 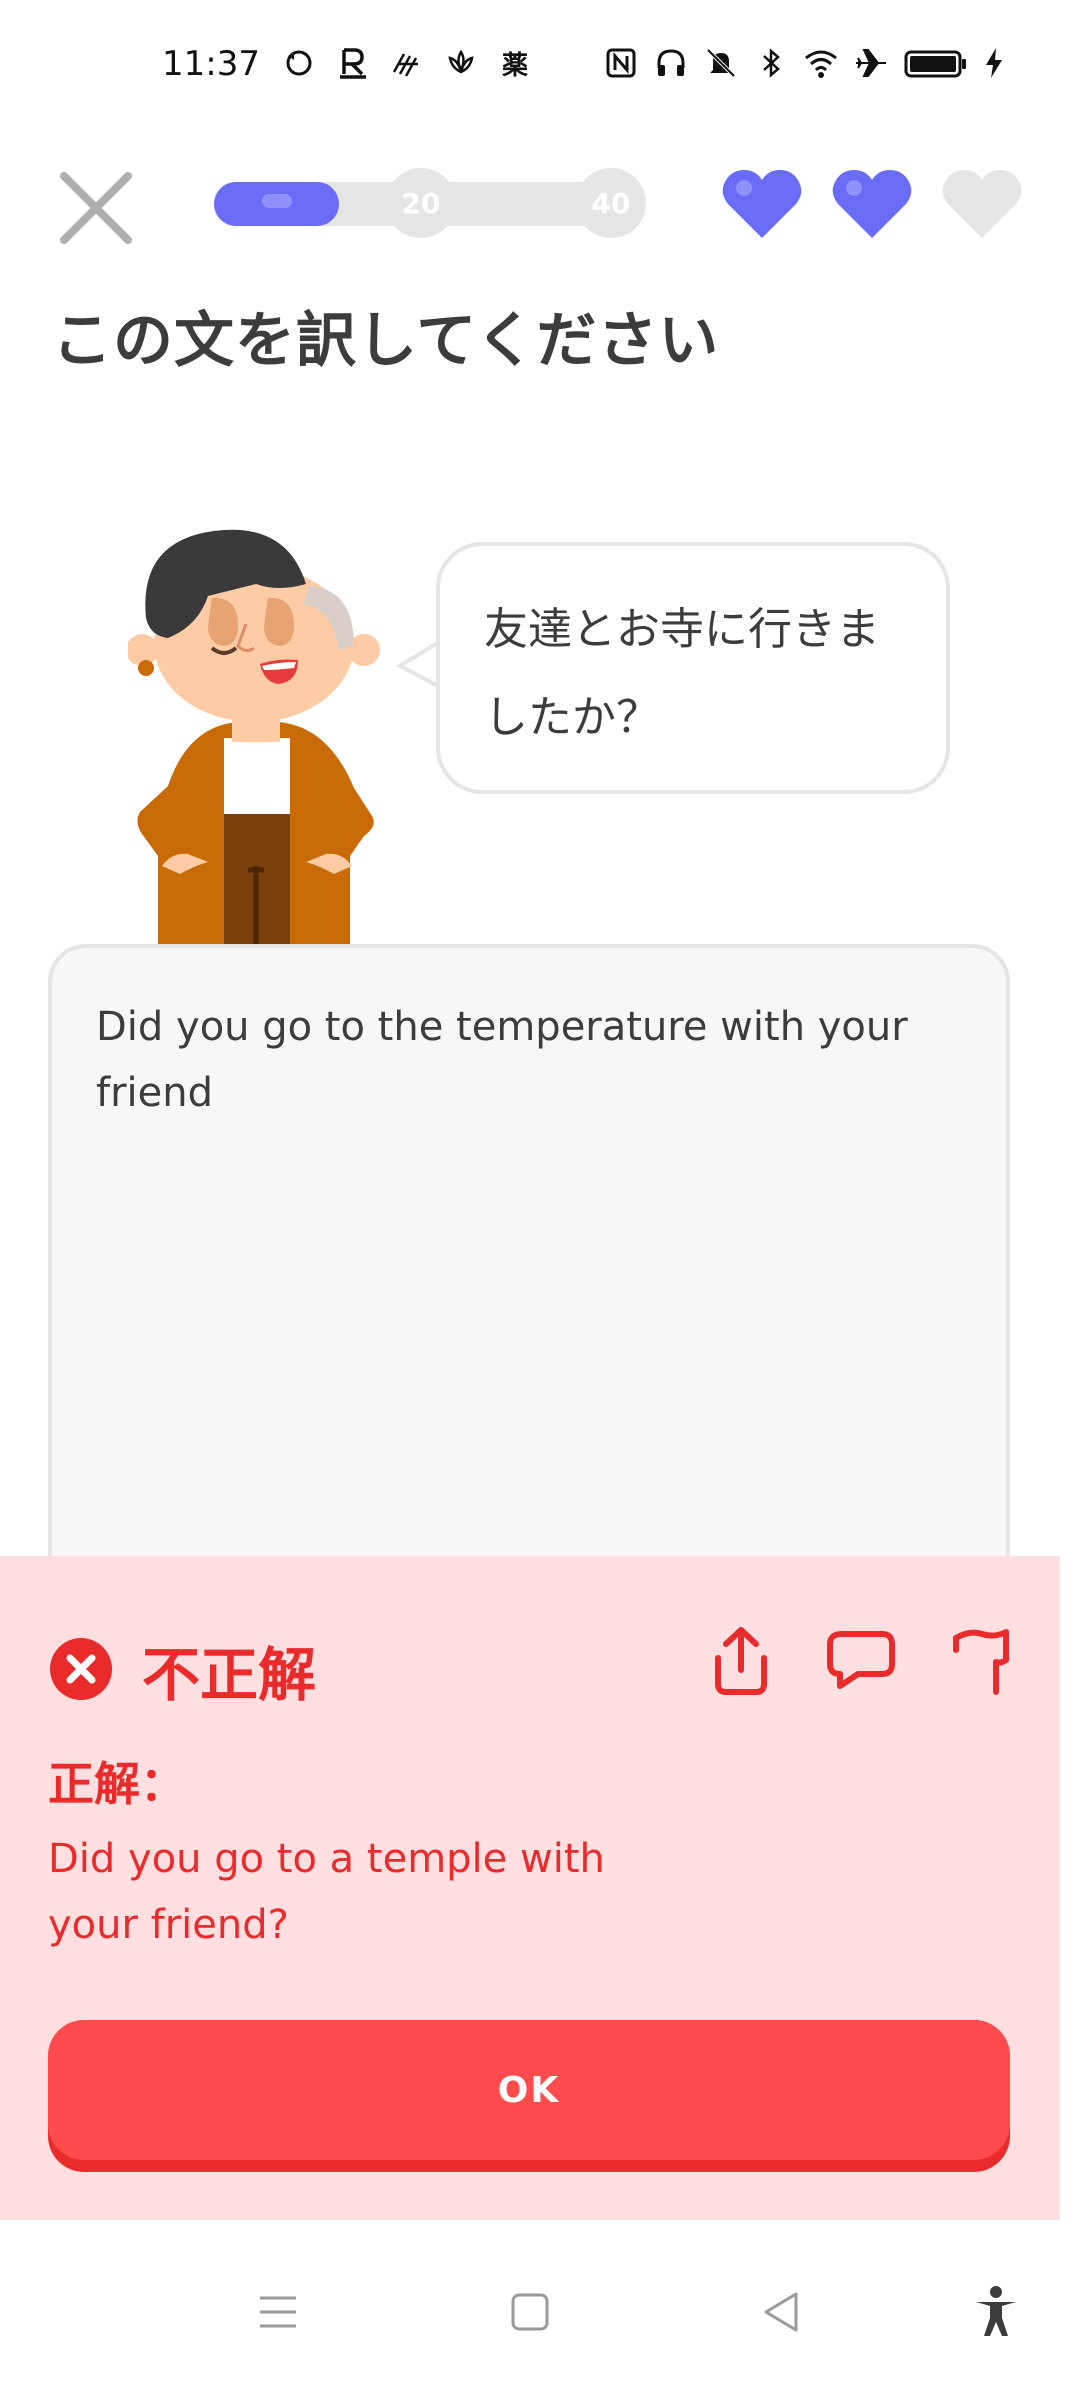 I want to click on accessibility-button, so click(x=996, y=2312).